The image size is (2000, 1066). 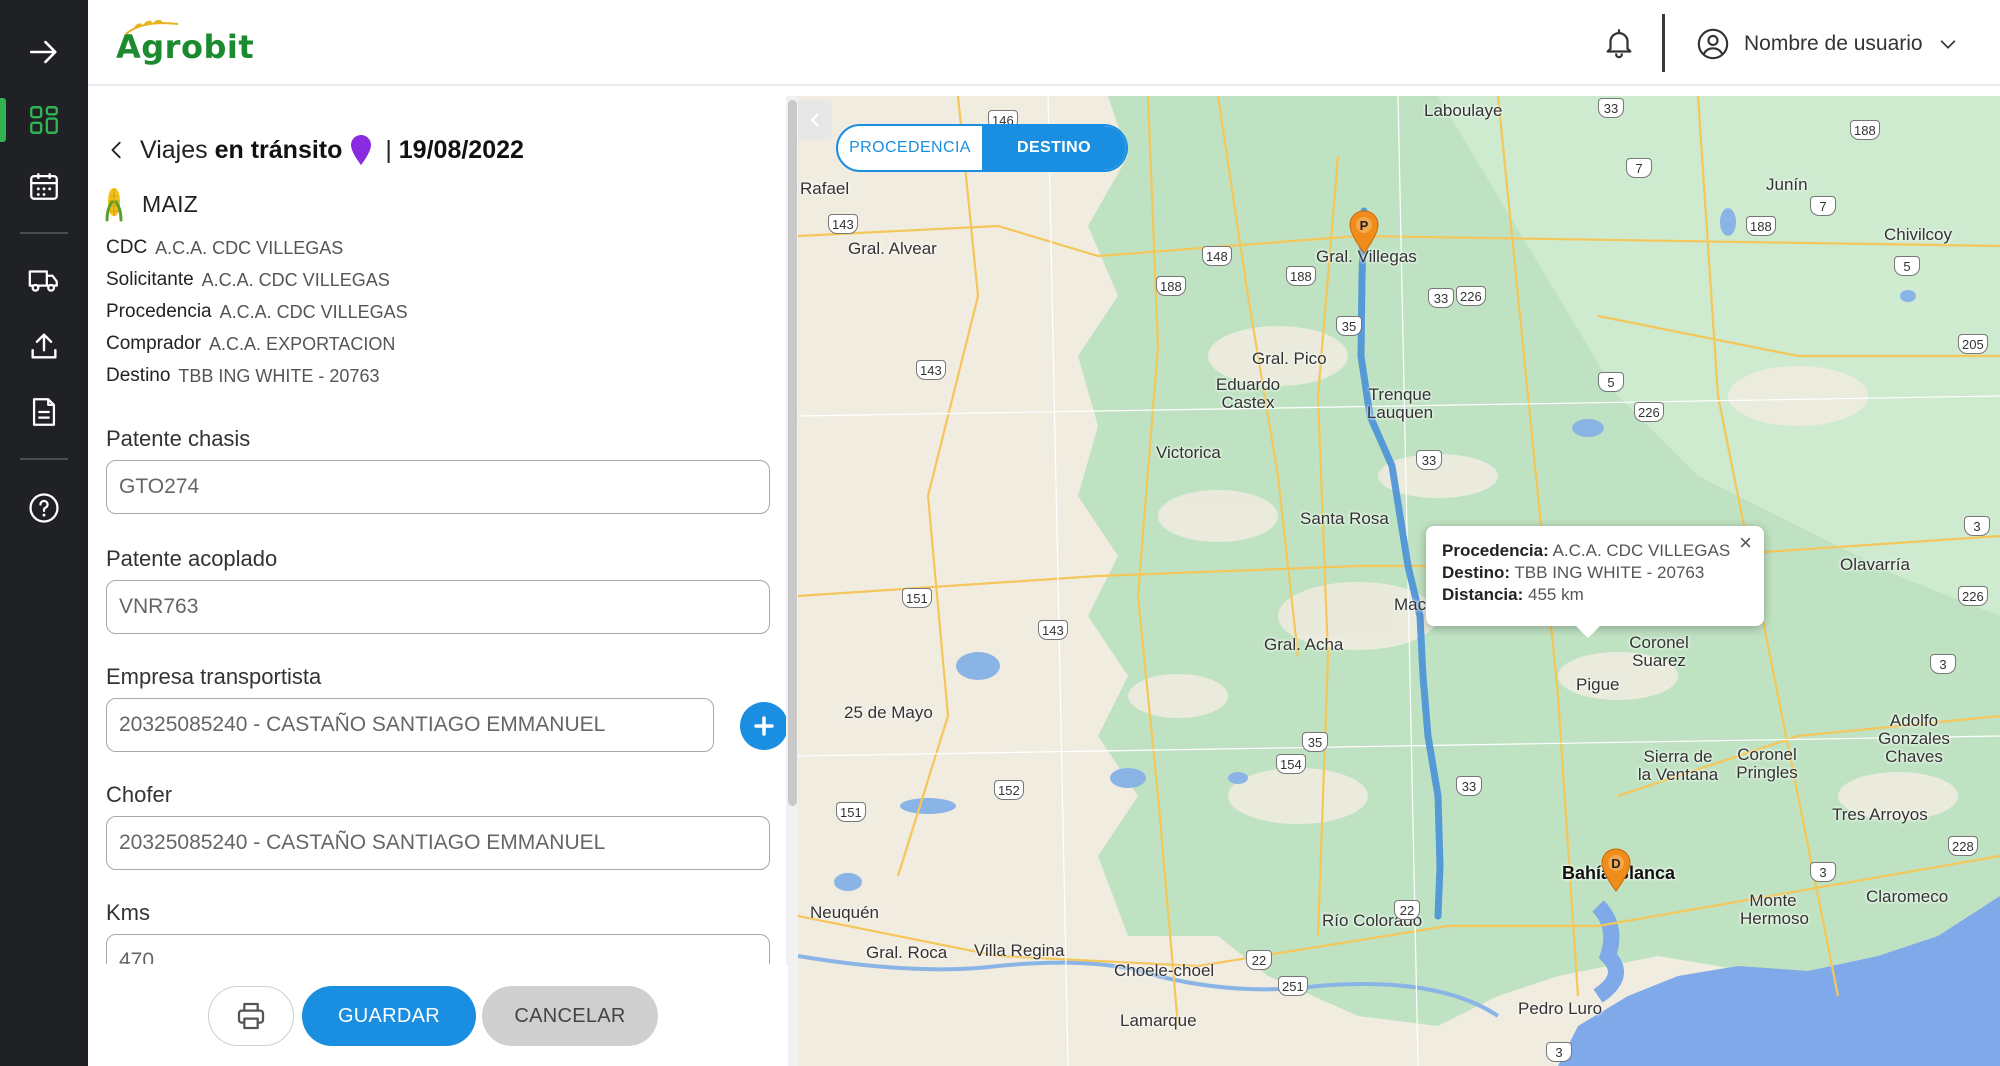 What do you see at coordinates (1158, 1020) in the screenshot?
I see `place-label: Lamarque` at bounding box center [1158, 1020].